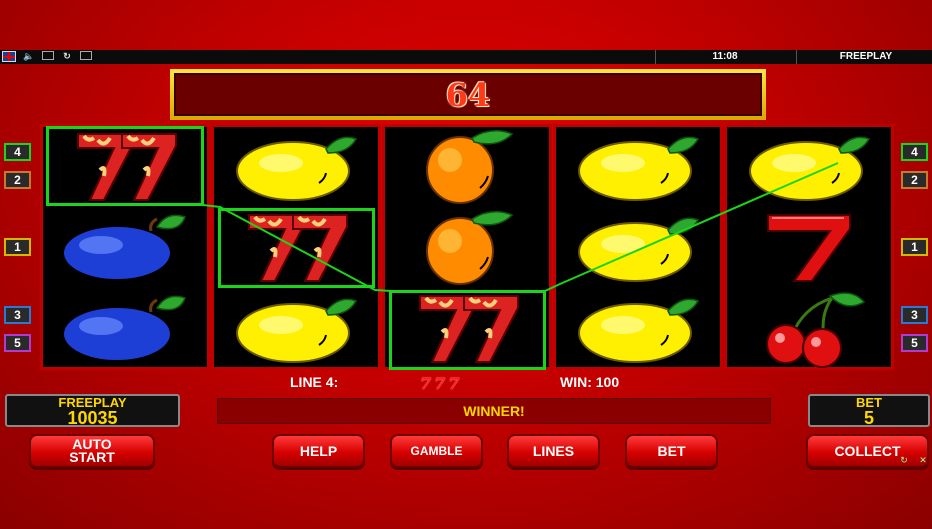 Image resolution: width=932 pixels, height=529 pixels. Describe the element at coordinates (671, 451) in the screenshot. I see `bet-button: BET` at that location.